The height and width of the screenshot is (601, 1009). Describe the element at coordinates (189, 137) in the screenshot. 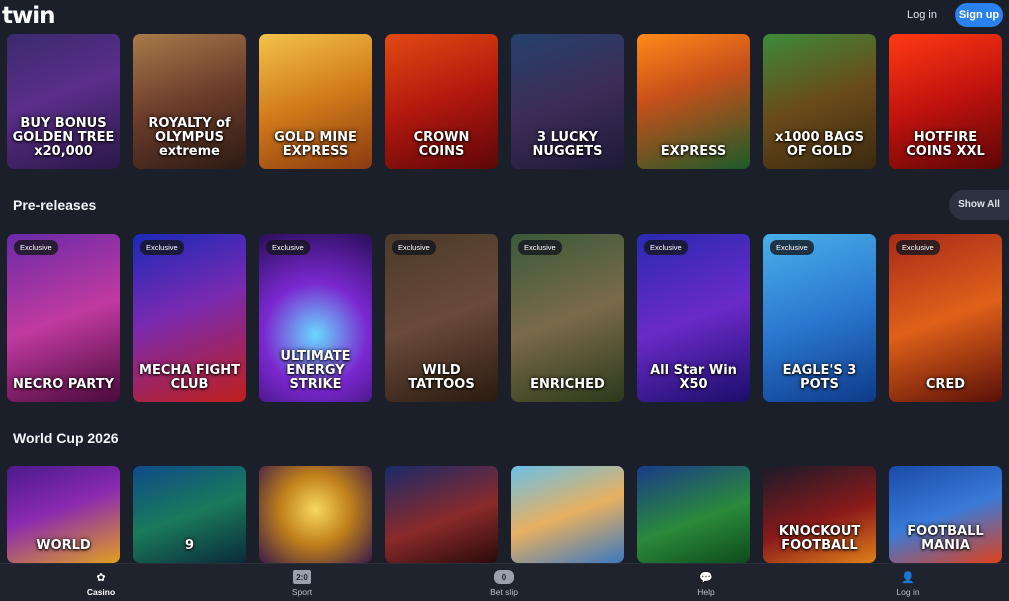

I see `game-title: ROYALTY of OLYMPUS extreme` at that location.